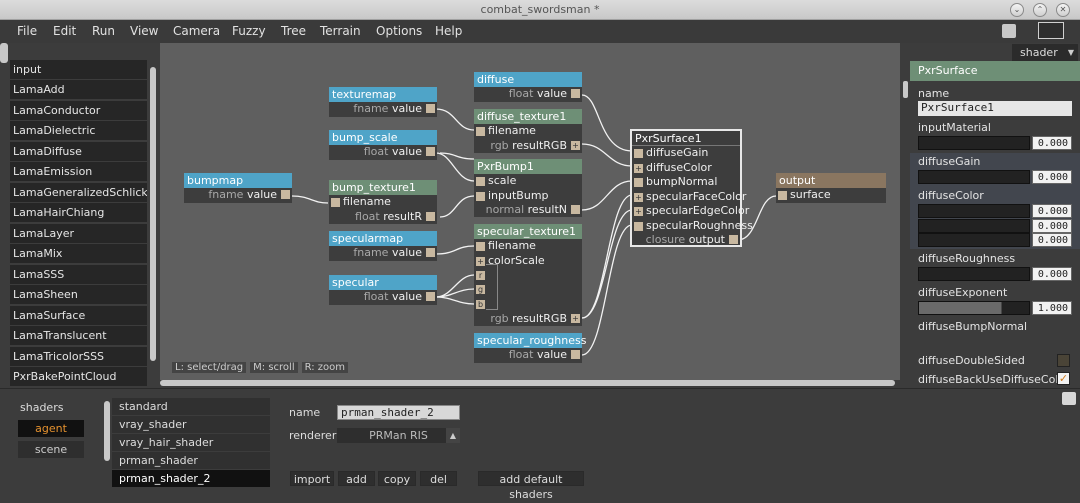 The height and width of the screenshot is (503, 1080). What do you see at coordinates (144, 31) in the screenshot?
I see `menu-view: View` at bounding box center [144, 31].